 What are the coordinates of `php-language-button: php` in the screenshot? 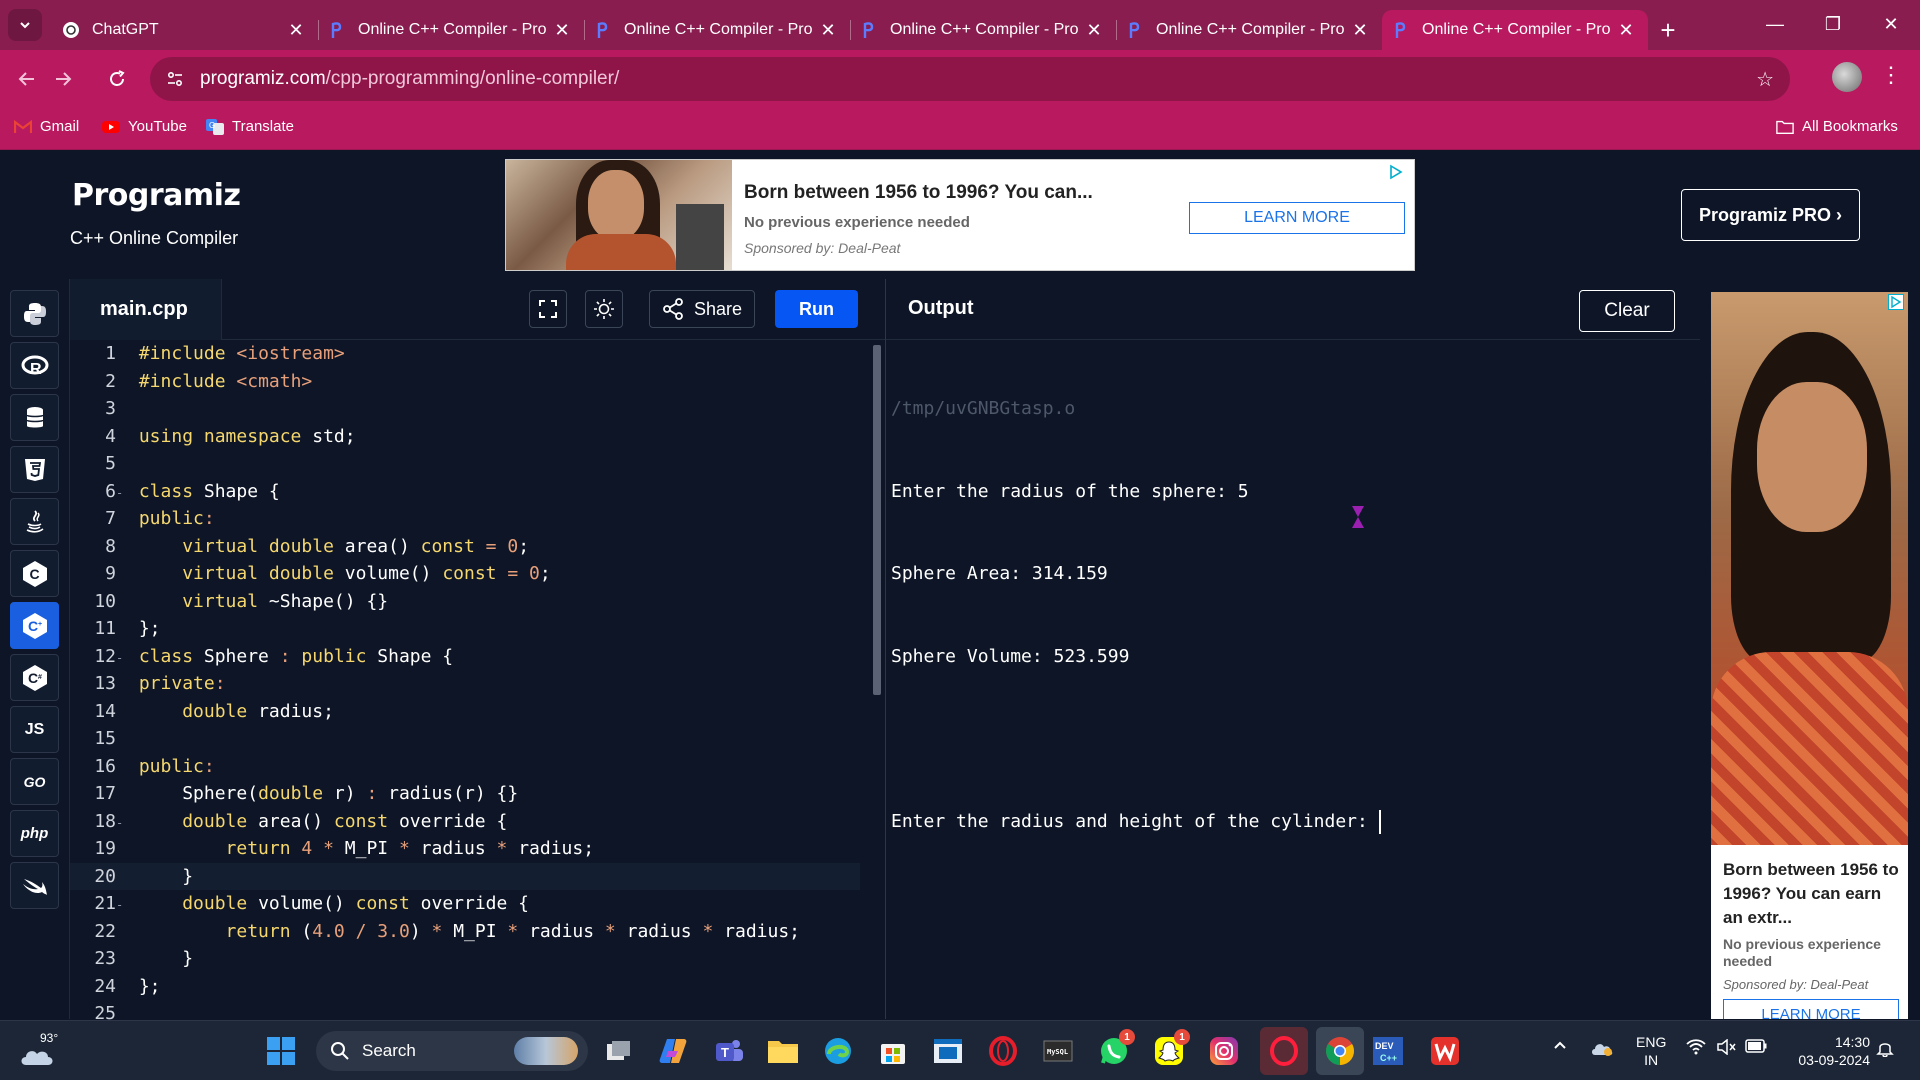 It's located at (34, 833).